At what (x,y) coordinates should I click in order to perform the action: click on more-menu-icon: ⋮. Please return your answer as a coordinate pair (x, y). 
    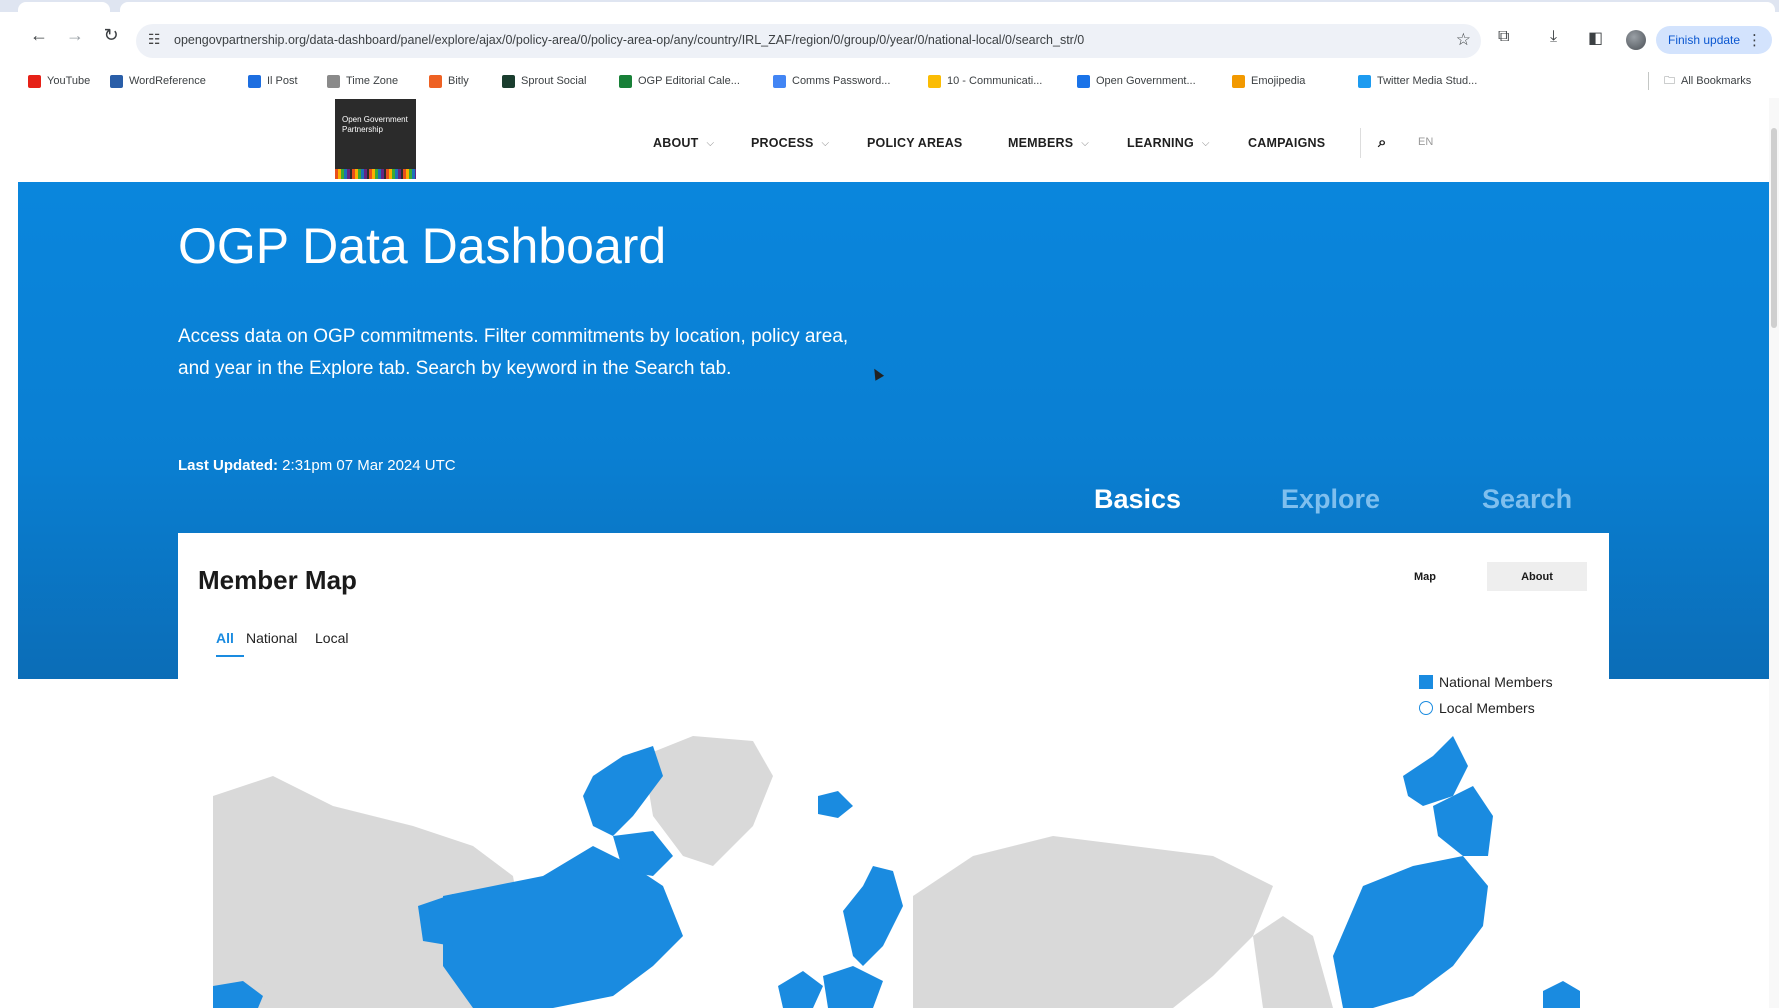
    Looking at the image, I should click on (1754, 40).